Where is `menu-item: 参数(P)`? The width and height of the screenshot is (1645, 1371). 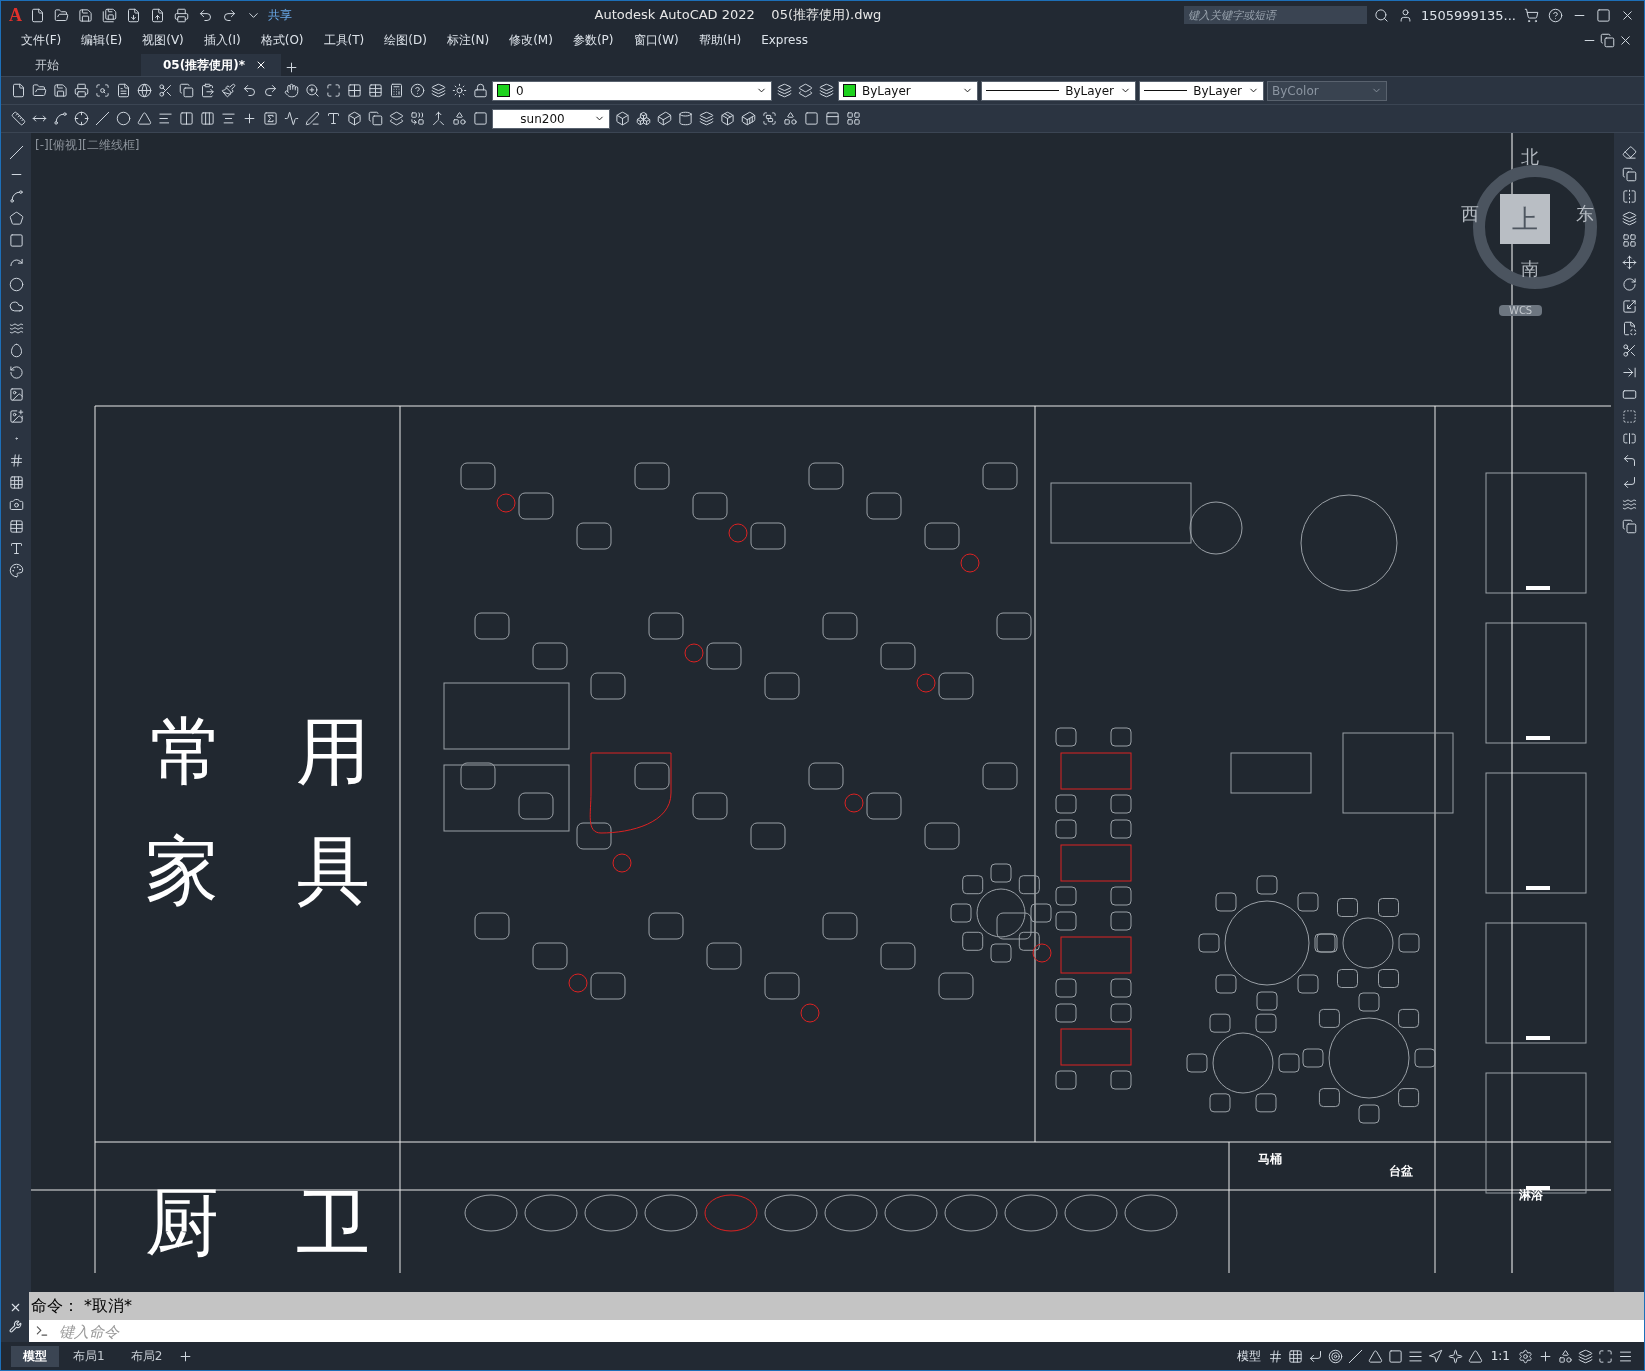
menu-item: 参数(P) is located at coordinates (593, 40).